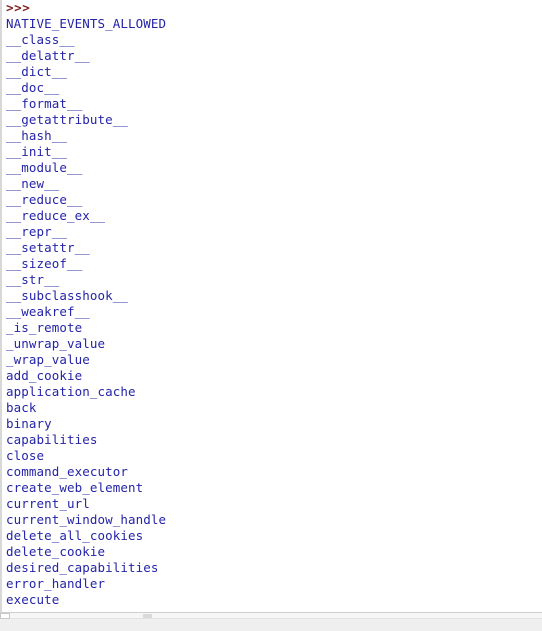 This screenshot has height=631, width=542. Describe the element at coordinates (86, 23) in the screenshot. I see `console-attribute-line: NATIVE_EVENTS_ALLOWED` at that location.